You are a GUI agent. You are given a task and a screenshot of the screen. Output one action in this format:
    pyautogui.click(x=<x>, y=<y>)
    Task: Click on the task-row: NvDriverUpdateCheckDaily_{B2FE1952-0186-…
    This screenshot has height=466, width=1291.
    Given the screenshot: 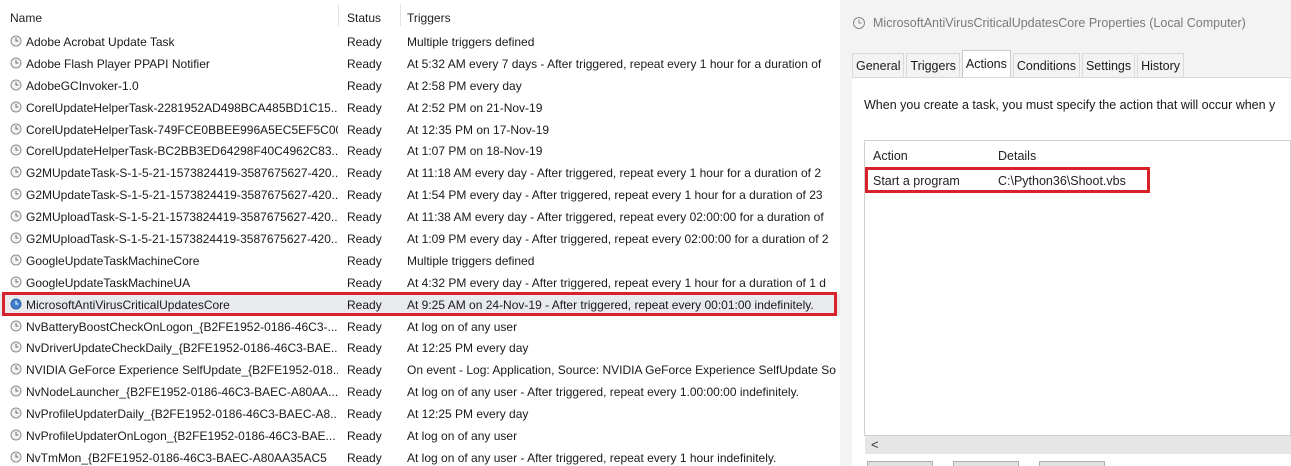 What is the action you would take?
    pyautogui.click(x=420, y=348)
    